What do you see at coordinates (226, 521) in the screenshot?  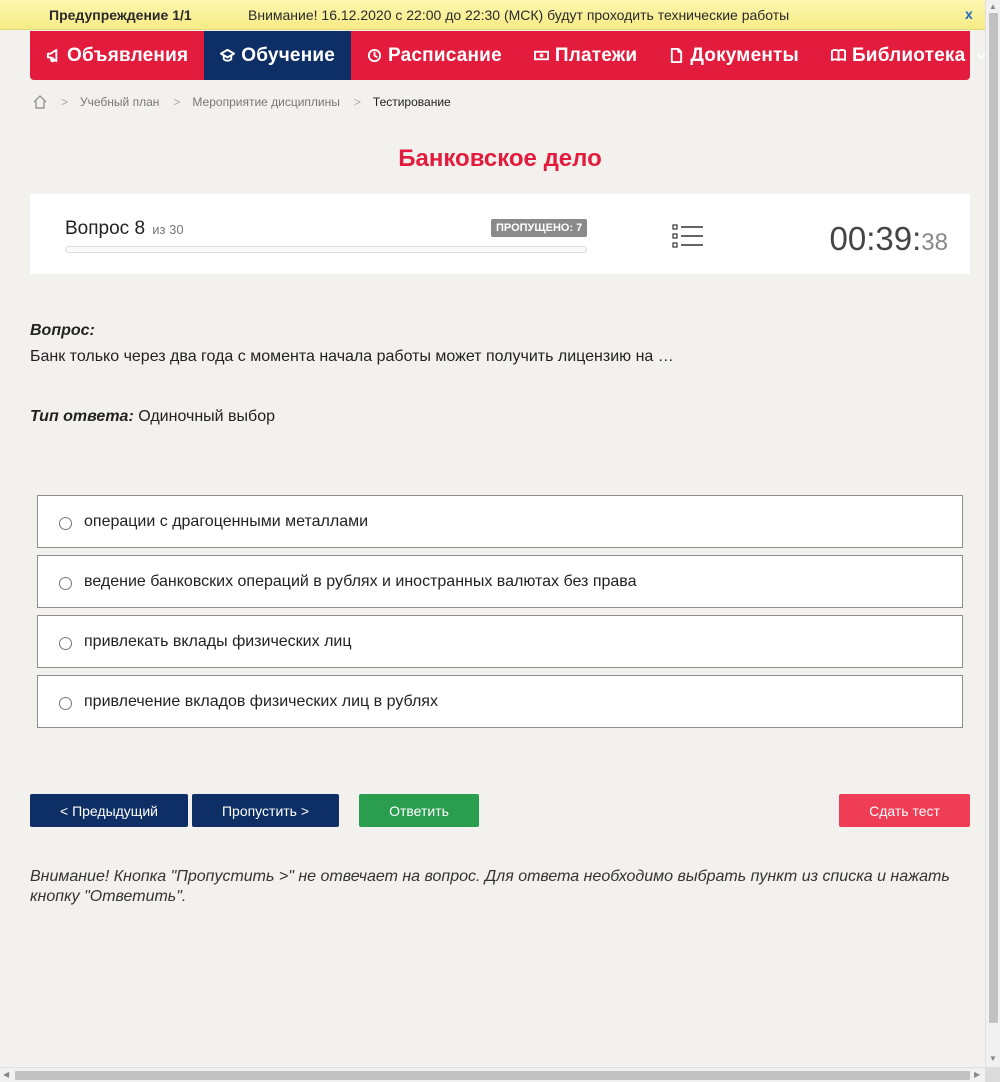 I see `answer-option-text: операции с драгоценными металлами` at bounding box center [226, 521].